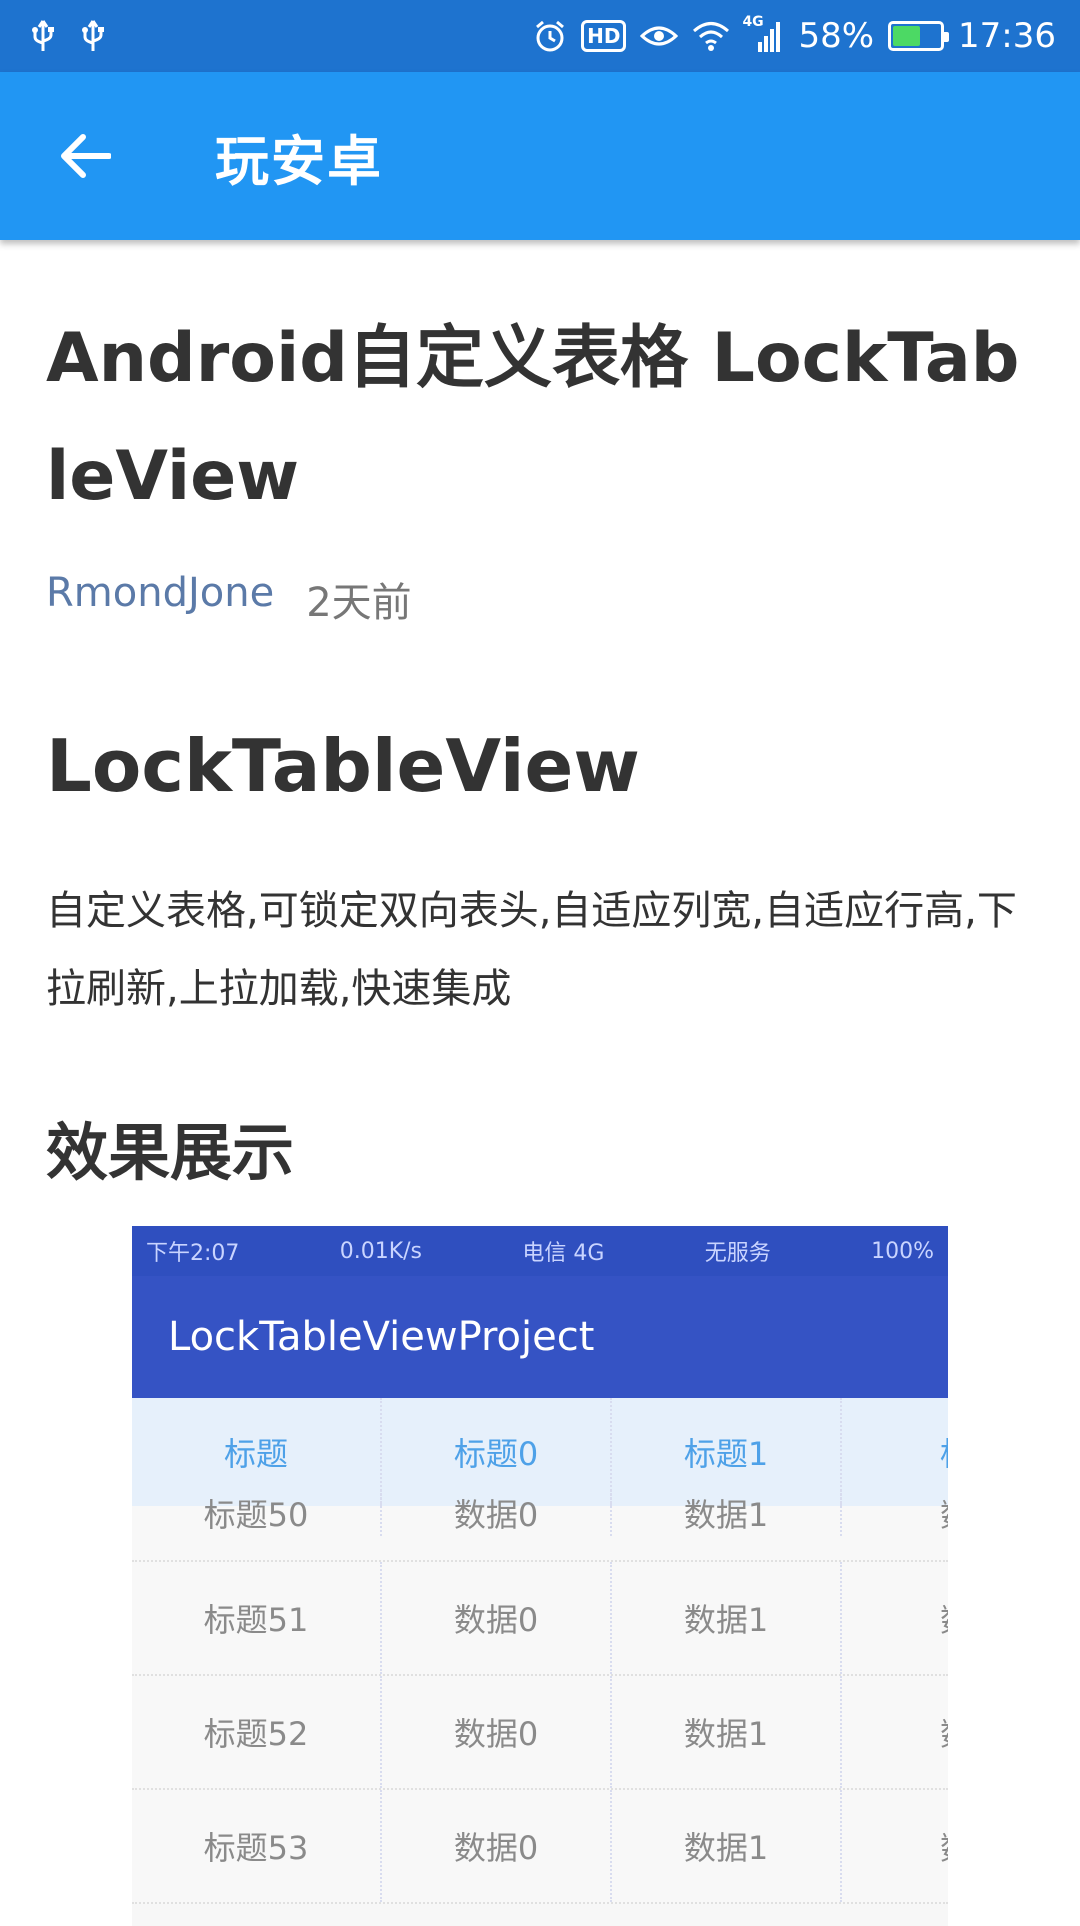 The width and height of the screenshot is (1080, 1926). I want to click on demo-cell: 标题50, so click(257, 1513).